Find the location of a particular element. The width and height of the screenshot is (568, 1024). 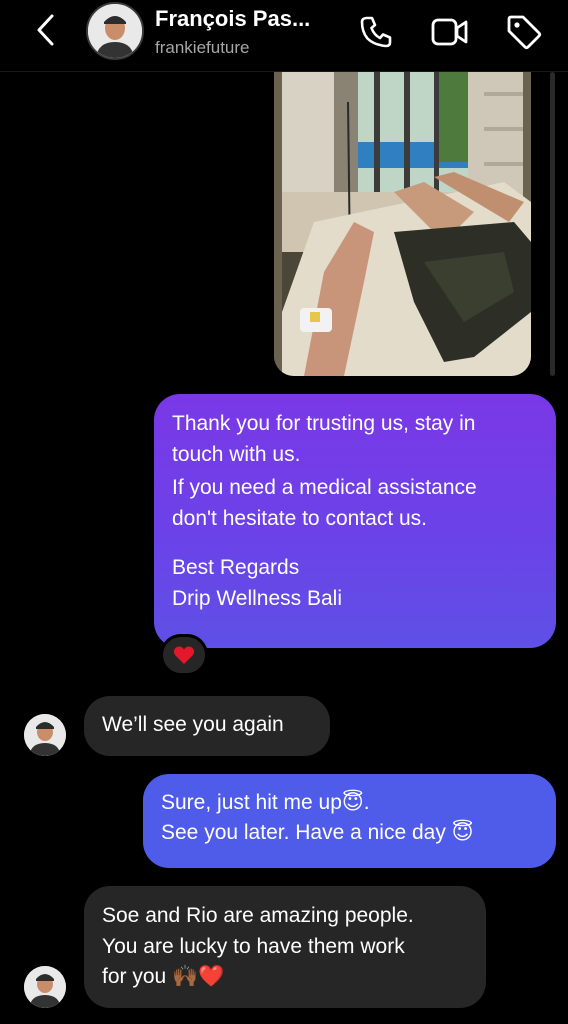

message-line: touch with us. is located at coordinates (236, 454).